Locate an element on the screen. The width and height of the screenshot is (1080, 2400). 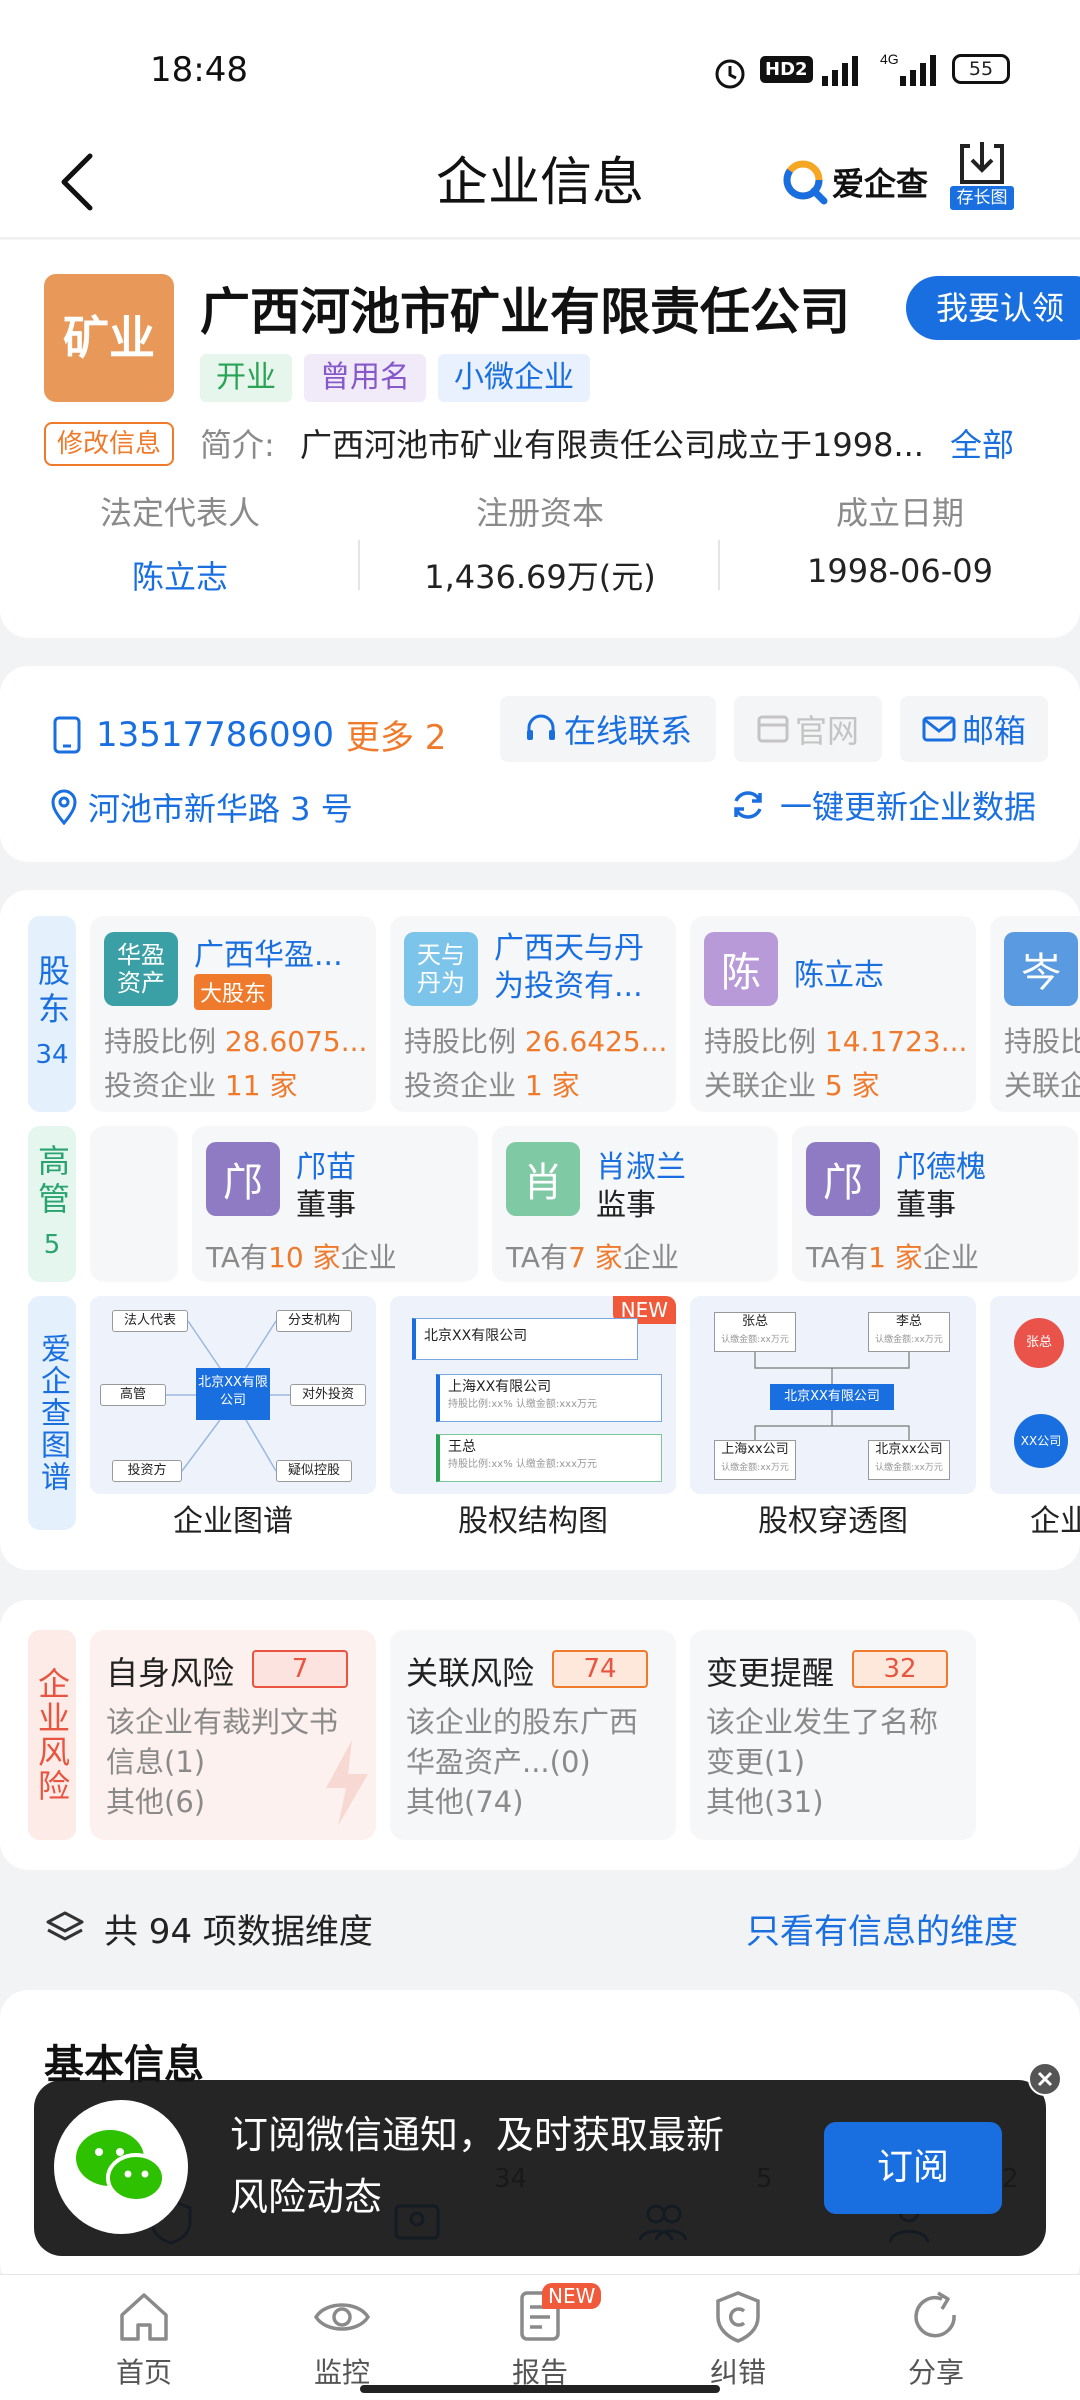
investment-row: 投资企业 1 家 is located at coordinates (492, 1084).